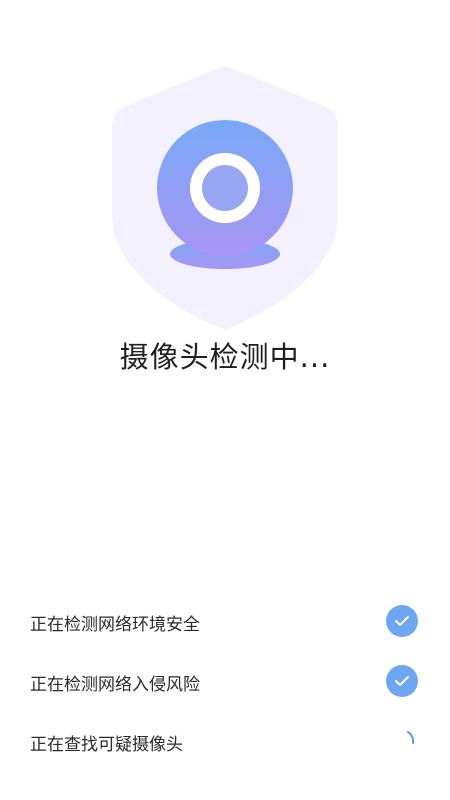  Describe the element at coordinates (411, 737) in the screenshot. I see `spinner-icon` at that location.